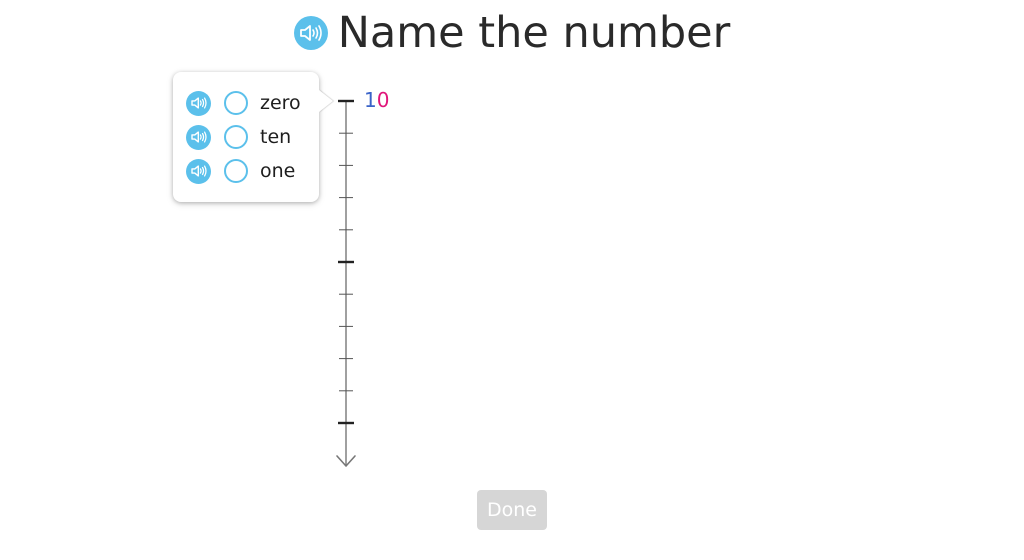 The height and width of the screenshot is (560, 1024). I want to click on done-button: Done, so click(512, 510).